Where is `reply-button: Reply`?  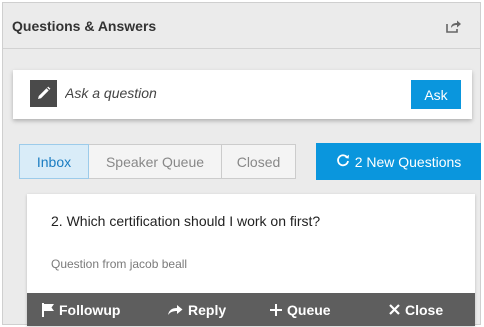 reply-button: Reply is located at coordinates (196, 309).